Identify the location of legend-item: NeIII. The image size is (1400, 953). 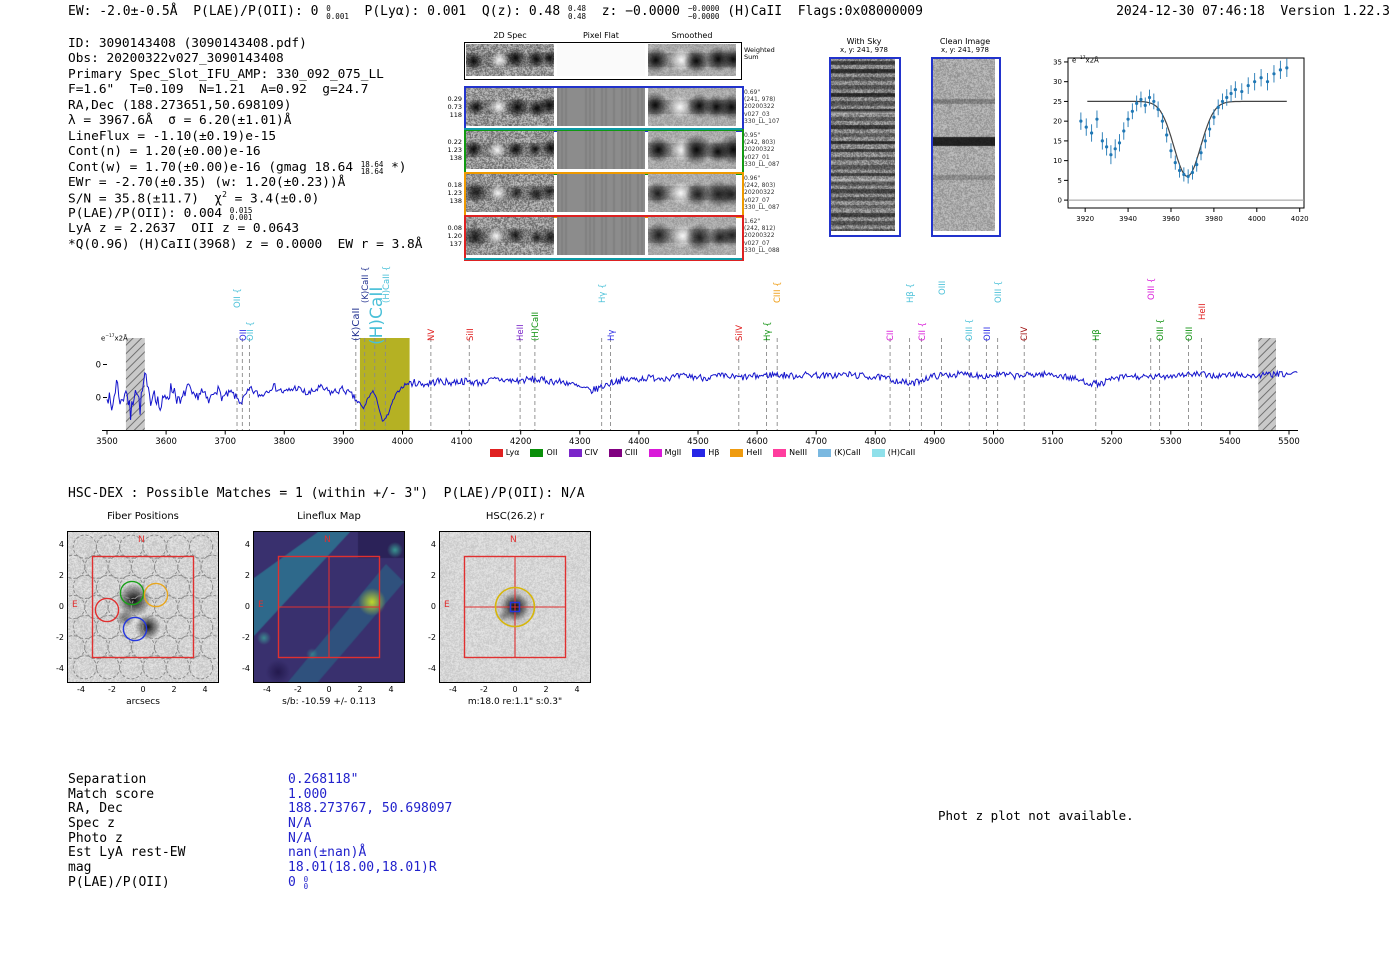
(790, 452).